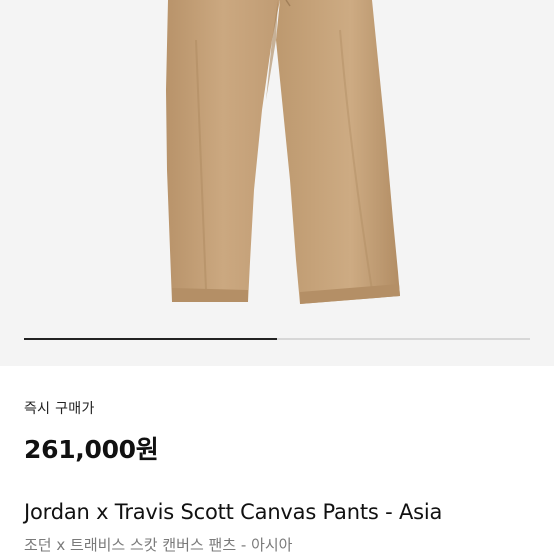 The width and height of the screenshot is (554, 555). Describe the element at coordinates (150, 339) in the screenshot. I see `image-carousel-indicator-active` at that location.